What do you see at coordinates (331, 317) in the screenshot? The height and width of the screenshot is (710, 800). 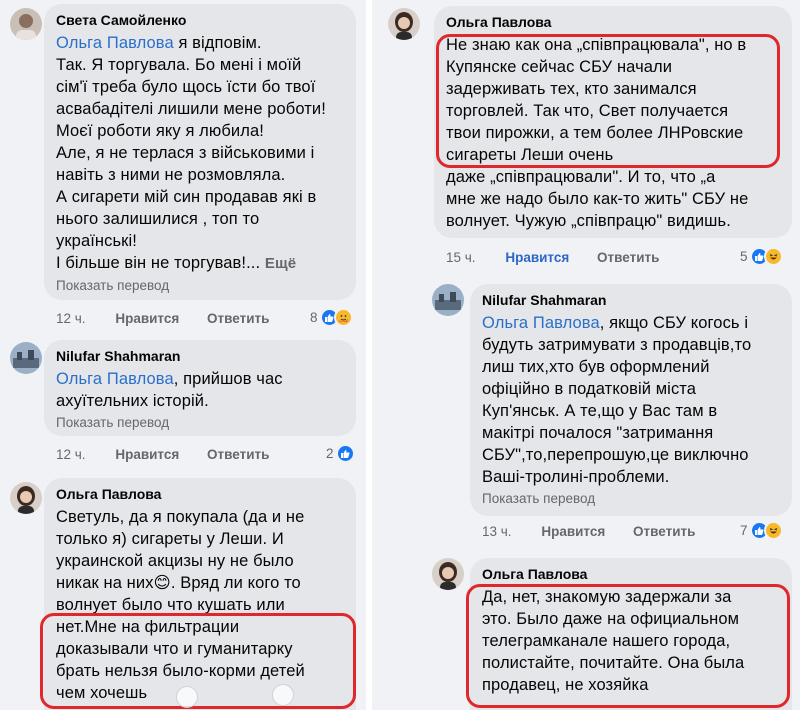 I see `reactions-summary: 8` at bounding box center [331, 317].